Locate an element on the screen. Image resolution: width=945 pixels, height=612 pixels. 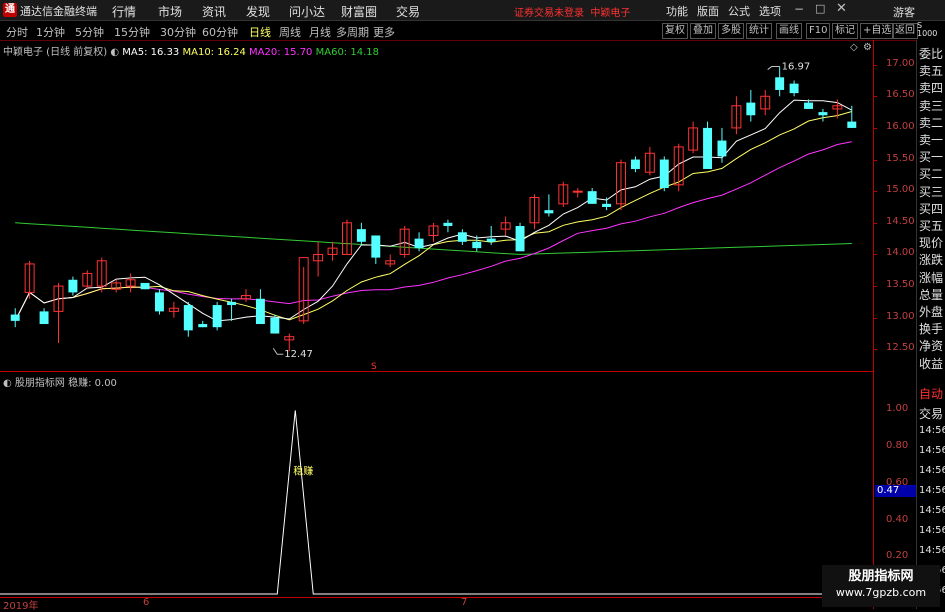
menu-jiaoyi: 交易 is located at coordinates (408, 11).